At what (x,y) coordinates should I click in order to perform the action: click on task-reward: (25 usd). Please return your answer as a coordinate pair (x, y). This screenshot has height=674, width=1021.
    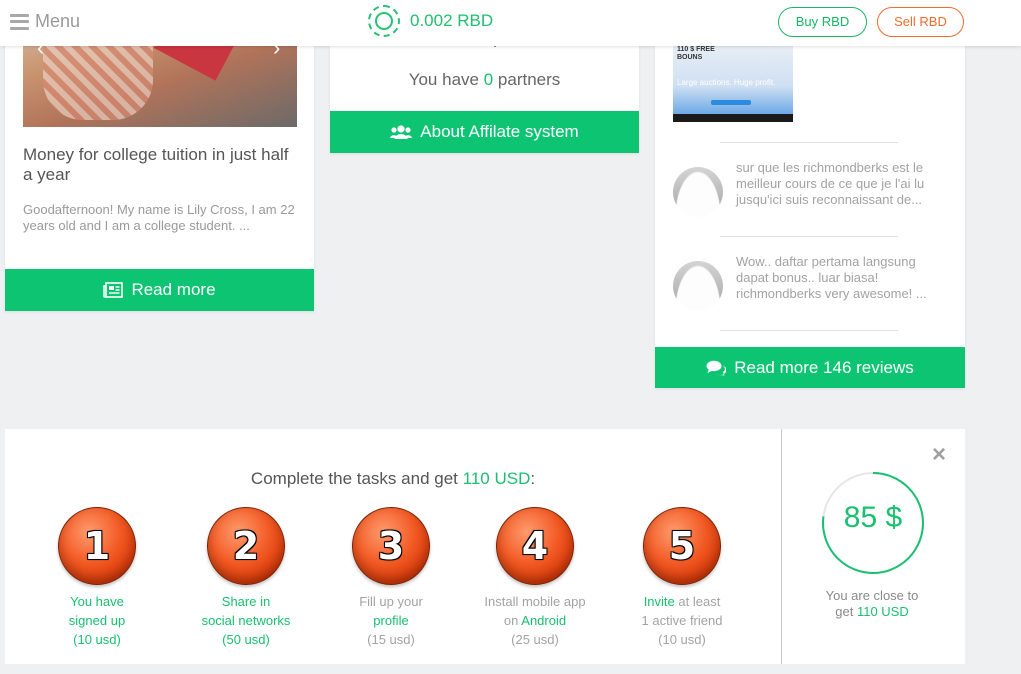
    Looking at the image, I should click on (535, 639).